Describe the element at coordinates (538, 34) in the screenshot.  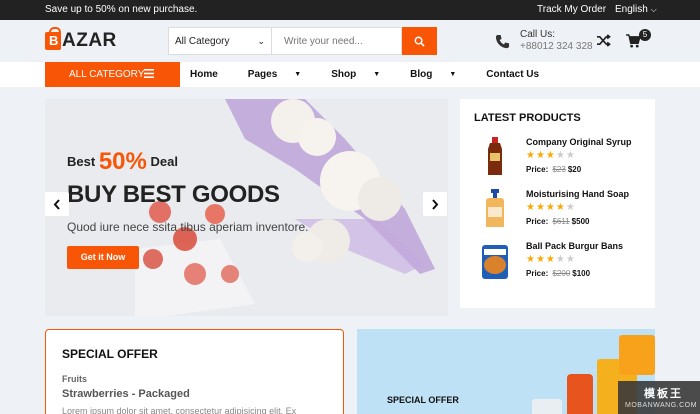
I see `call-label: Call Us:` at that location.